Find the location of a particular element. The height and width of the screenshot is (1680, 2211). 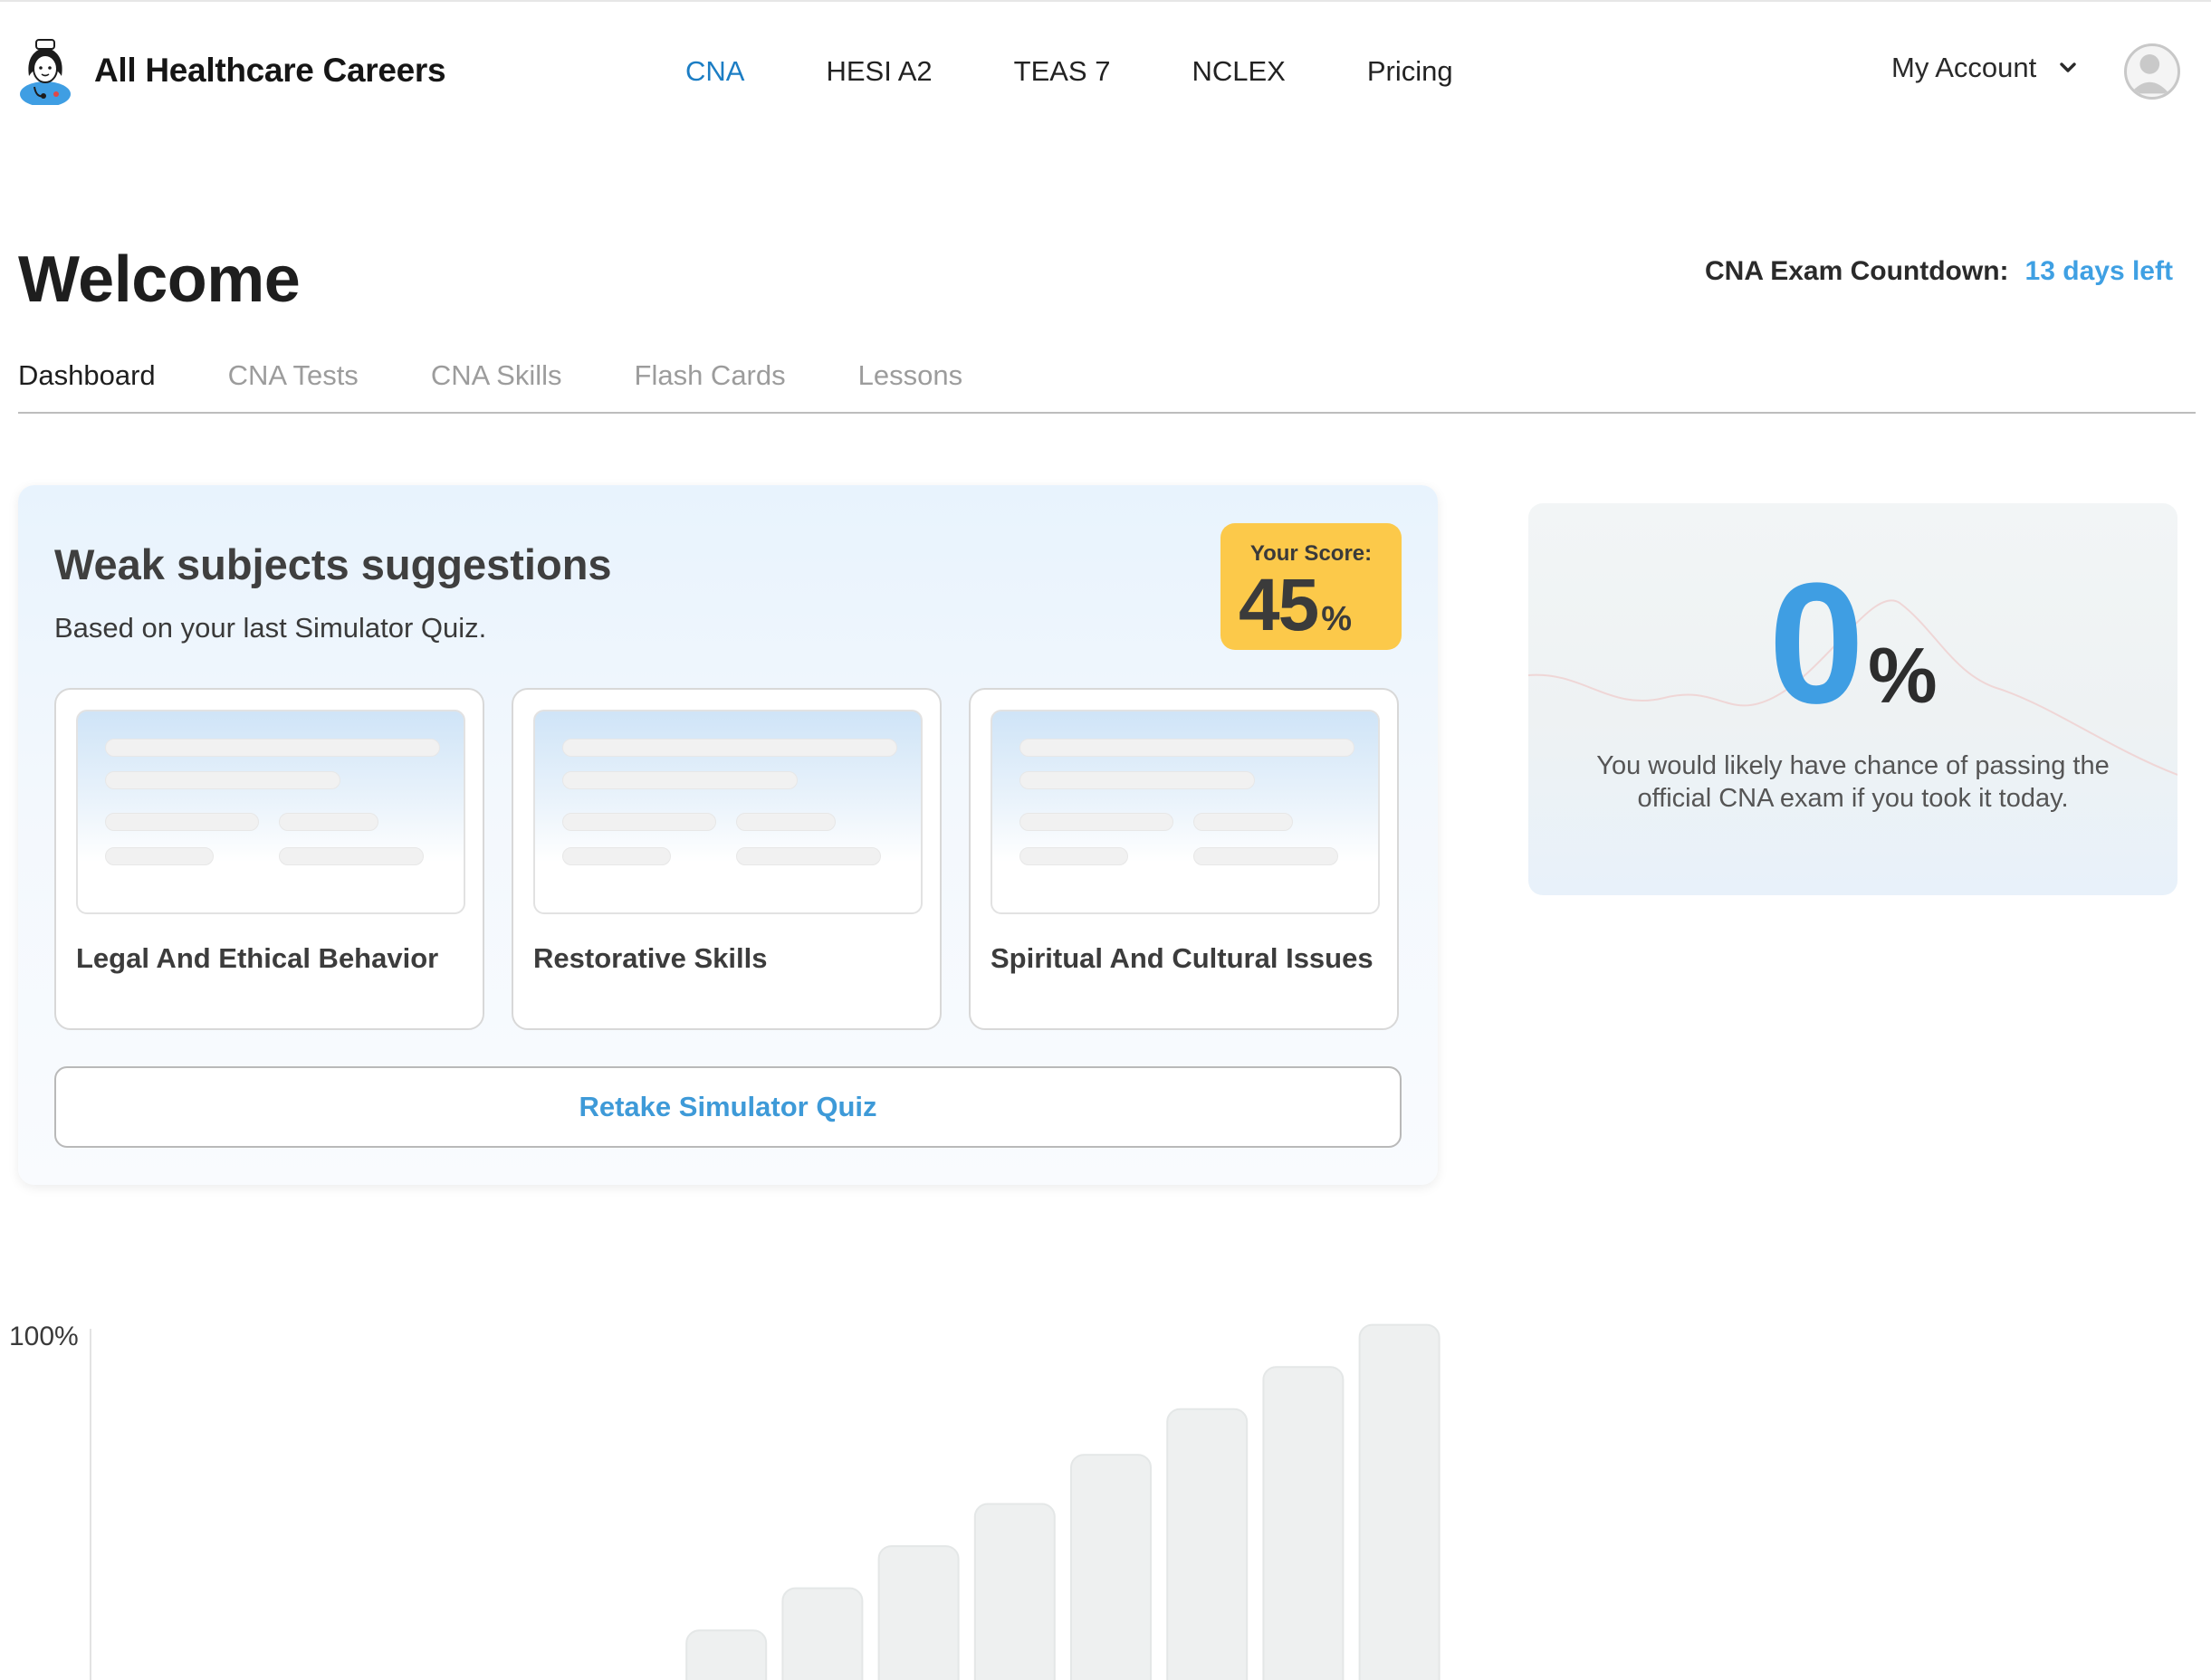

progress-bar-chart: 100% is located at coordinates (724, 1501).